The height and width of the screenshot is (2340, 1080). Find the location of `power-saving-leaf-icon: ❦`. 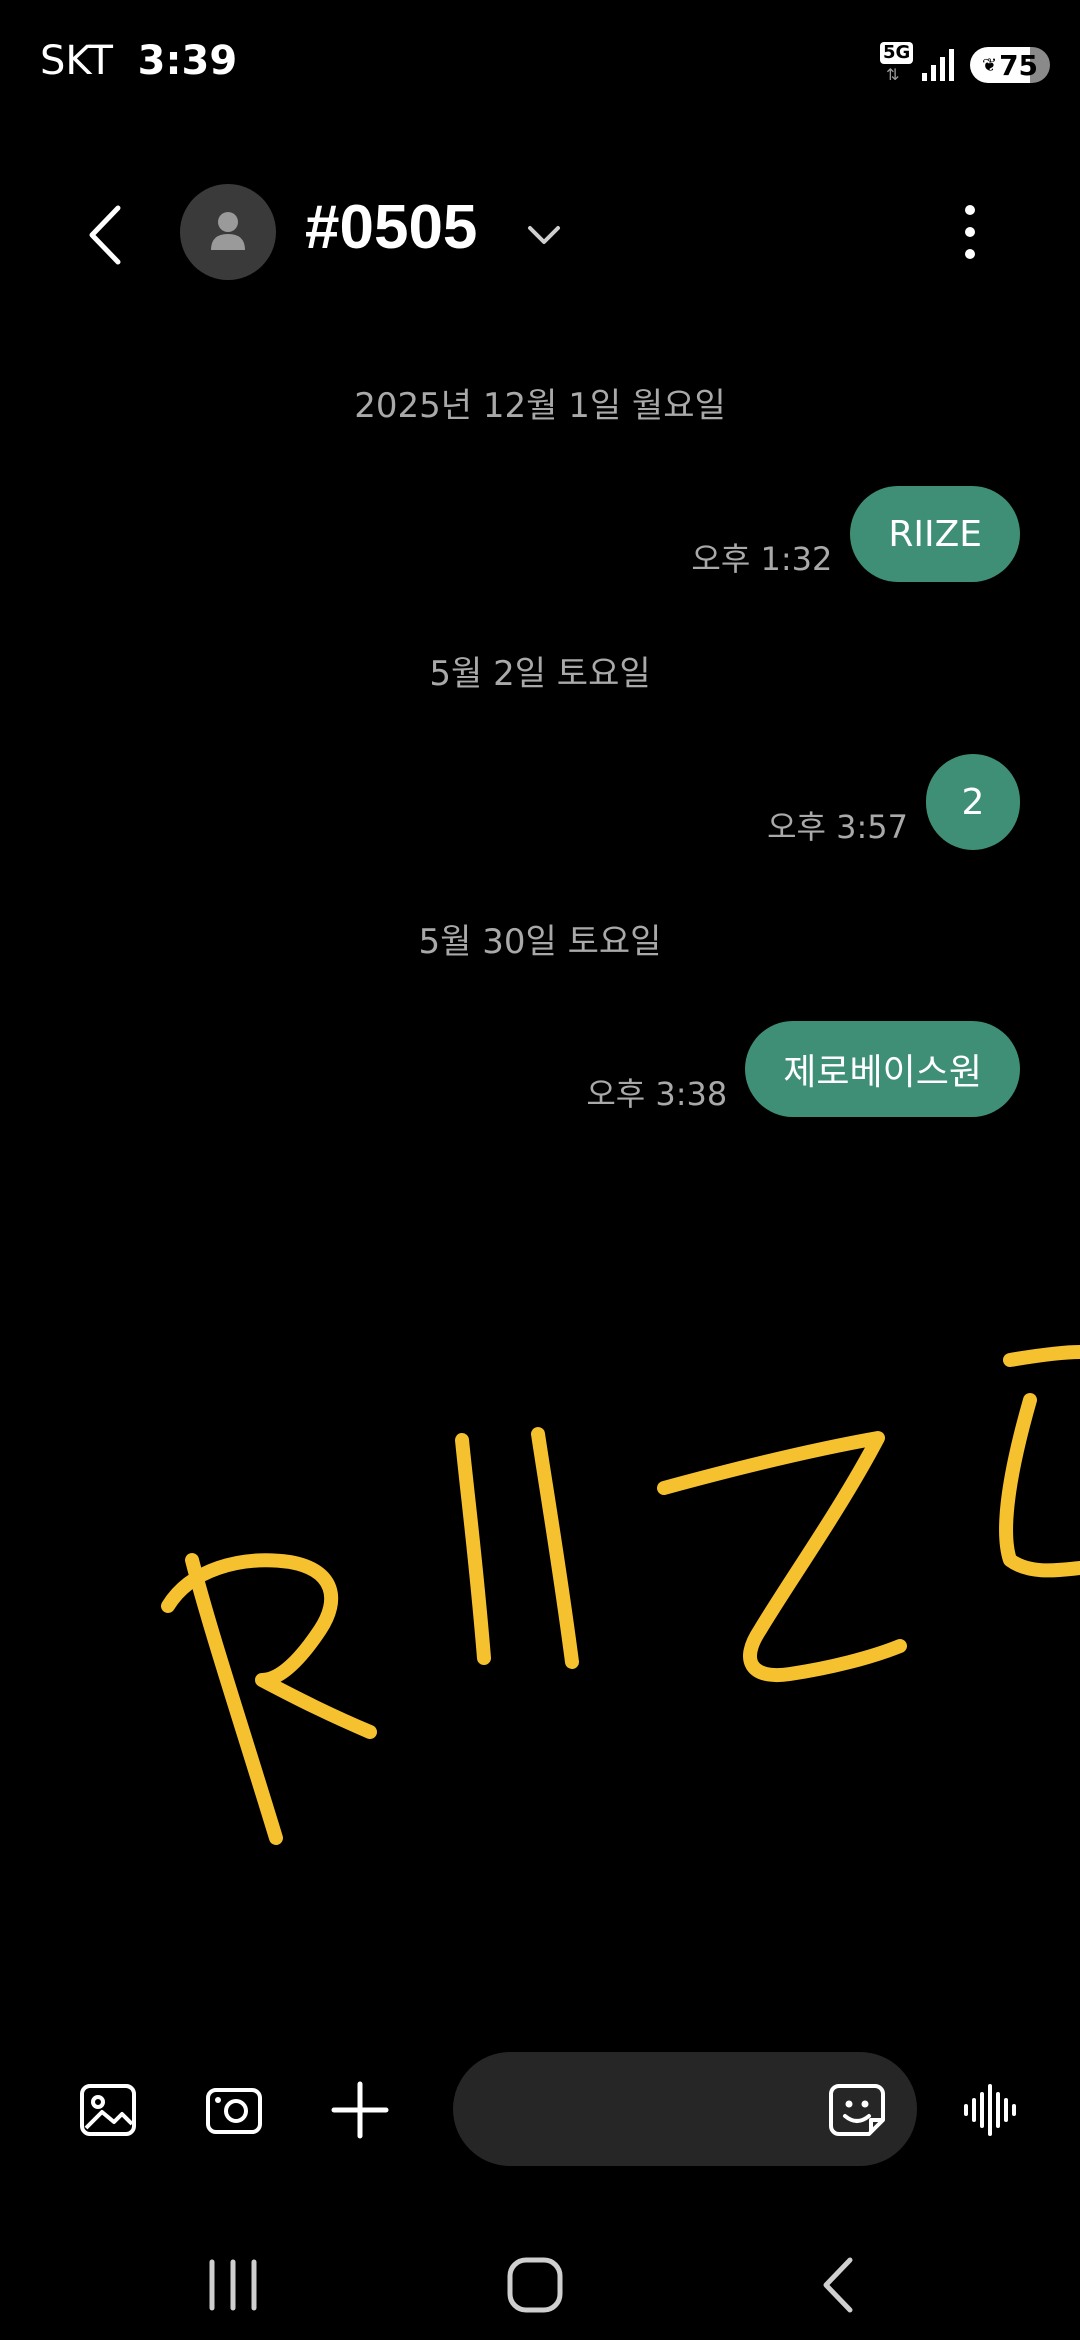

power-saving-leaf-icon: ❦ is located at coordinates (989, 65).